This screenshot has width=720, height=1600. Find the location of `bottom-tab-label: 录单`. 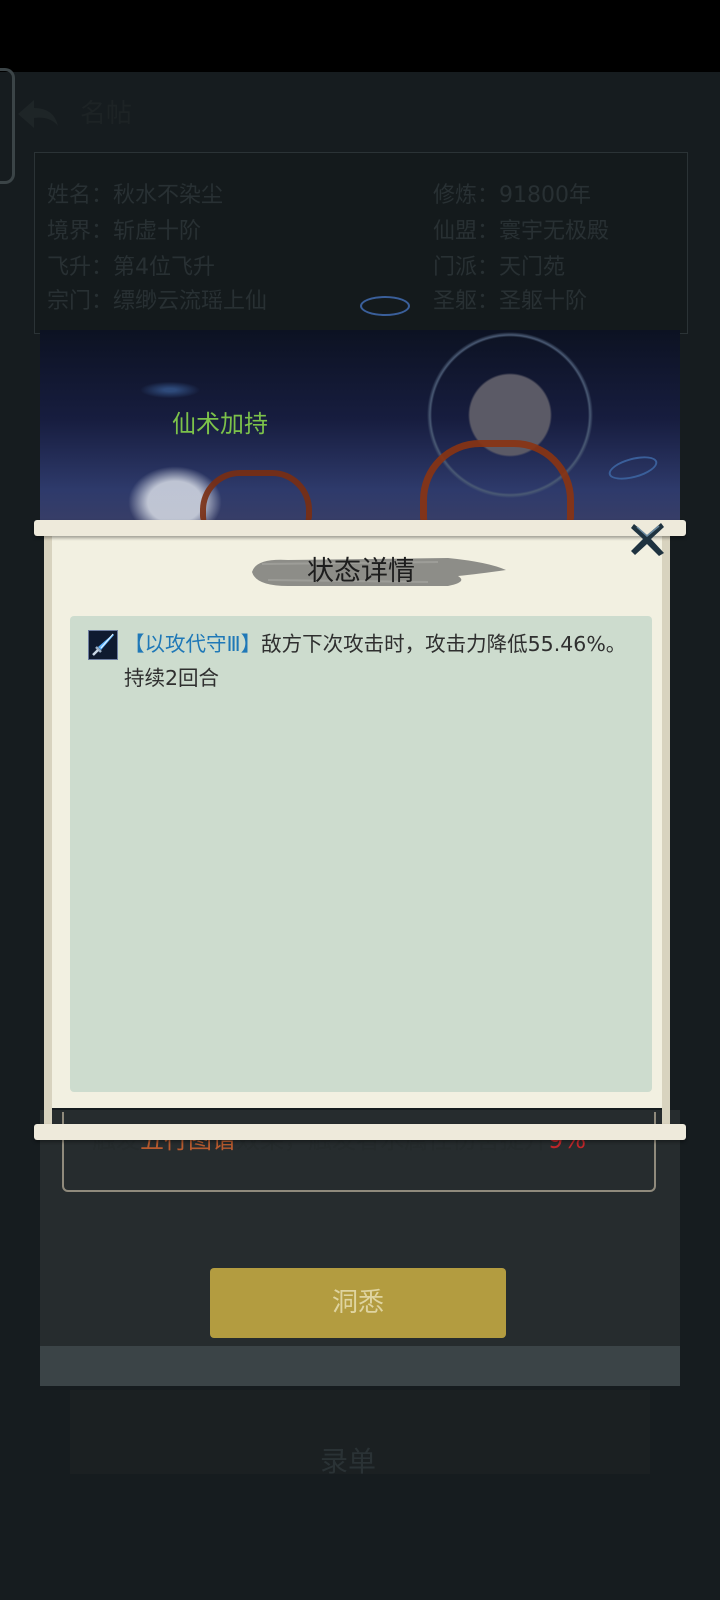

bottom-tab-label: 录单 is located at coordinates (348, 1461).